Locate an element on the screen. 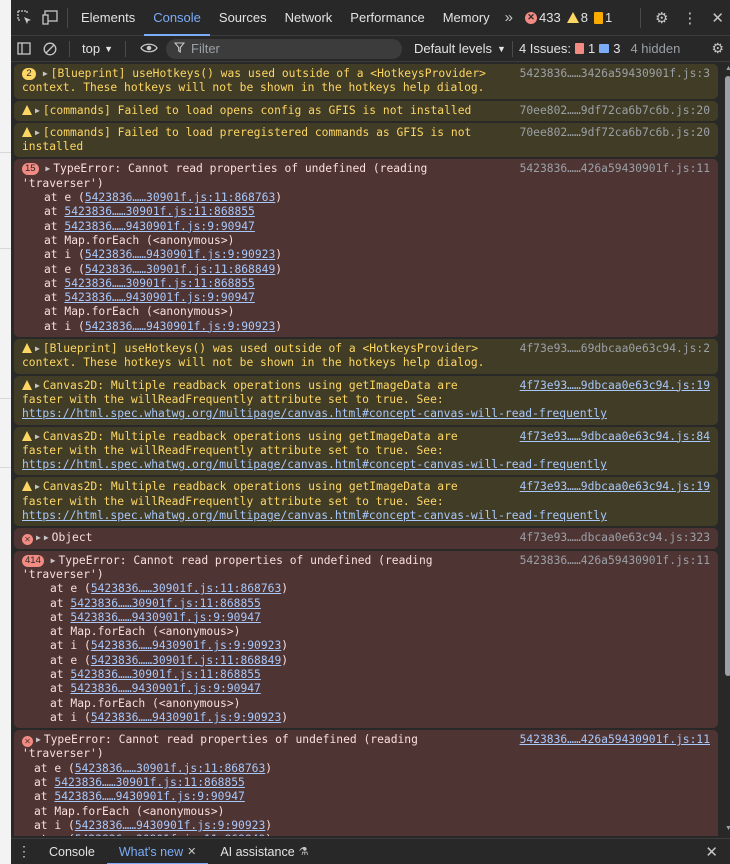 This screenshot has height=864, width=730. sidebar-toggle-icon is located at coordinates (24, 48).